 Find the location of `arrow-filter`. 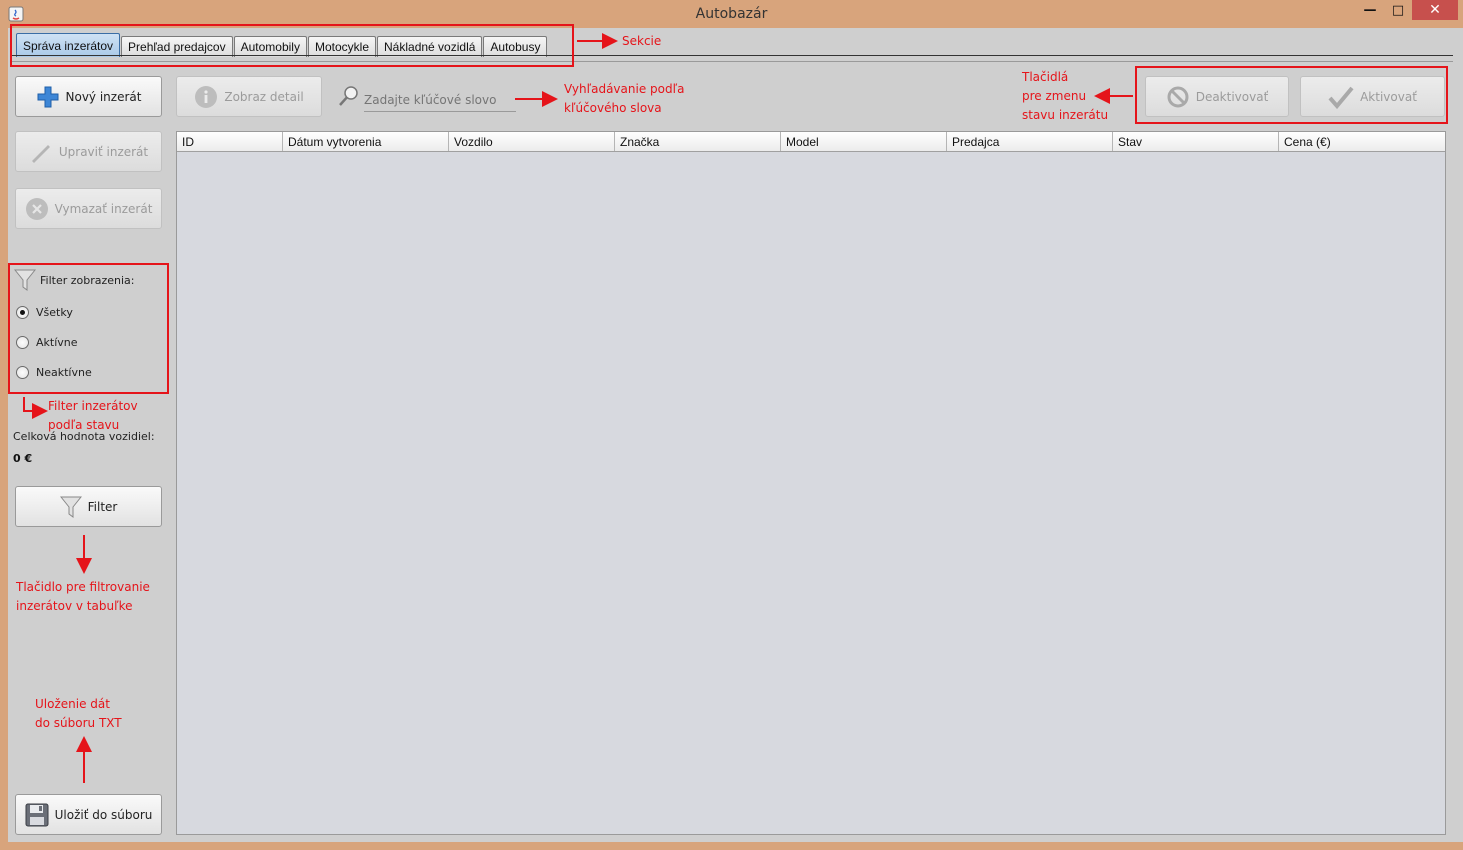

arrow-filter is located at coordinates (35, 408).